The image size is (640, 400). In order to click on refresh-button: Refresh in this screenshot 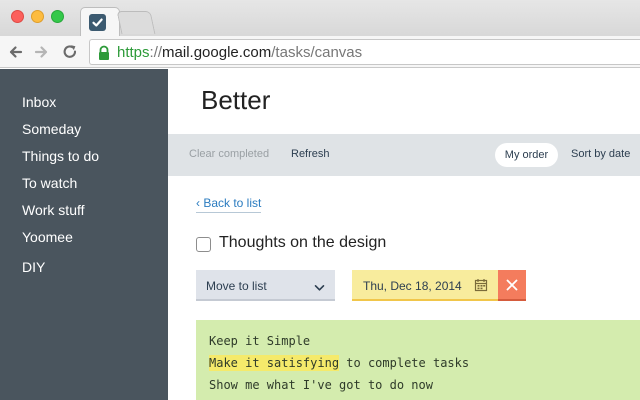, I will do `click(310, 154)`.